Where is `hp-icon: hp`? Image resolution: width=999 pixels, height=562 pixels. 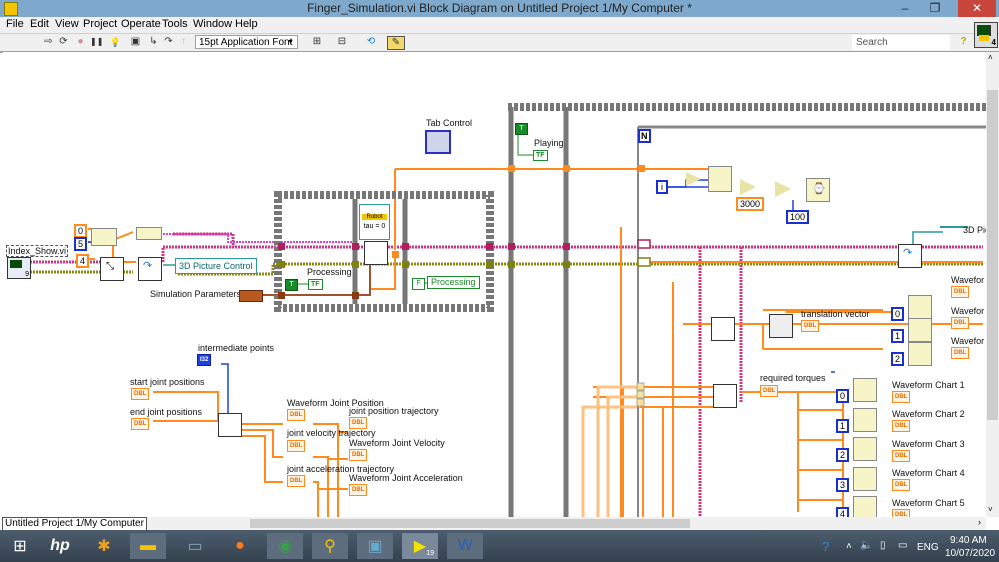 hp-icon: hp is located at coordinates (60, 546).